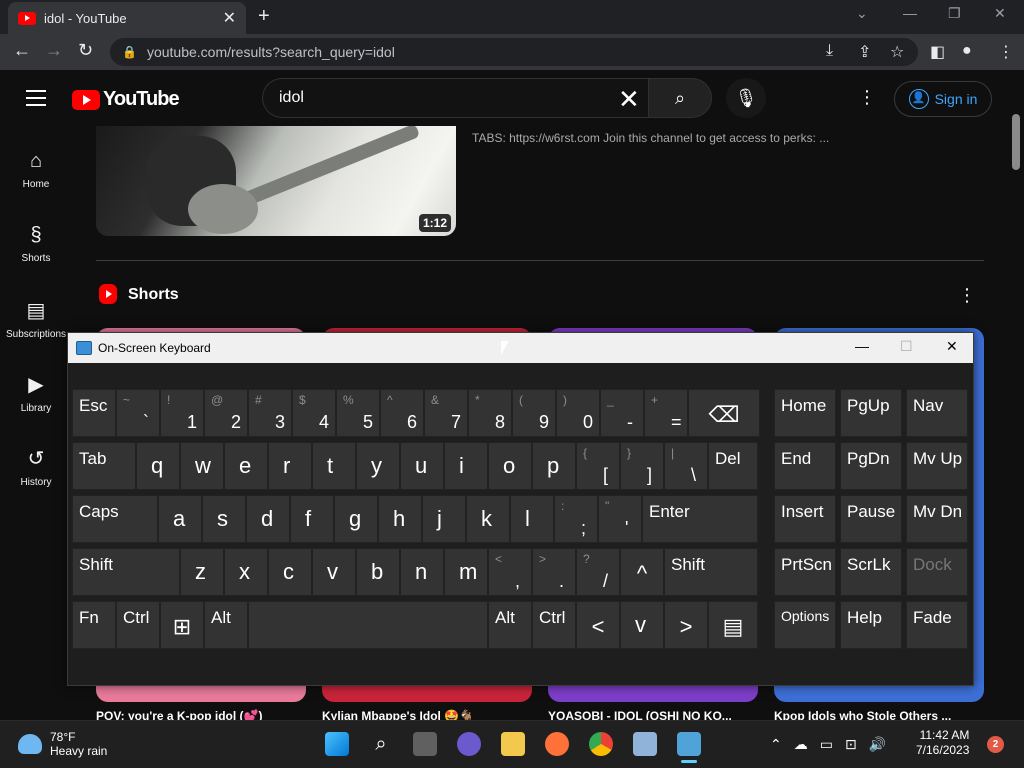 The width and height of the screenshot is (1024, 768). Describe the element at coordinates (864, 52) in the screenshot. I see `share-icon: ⇪` at that location.